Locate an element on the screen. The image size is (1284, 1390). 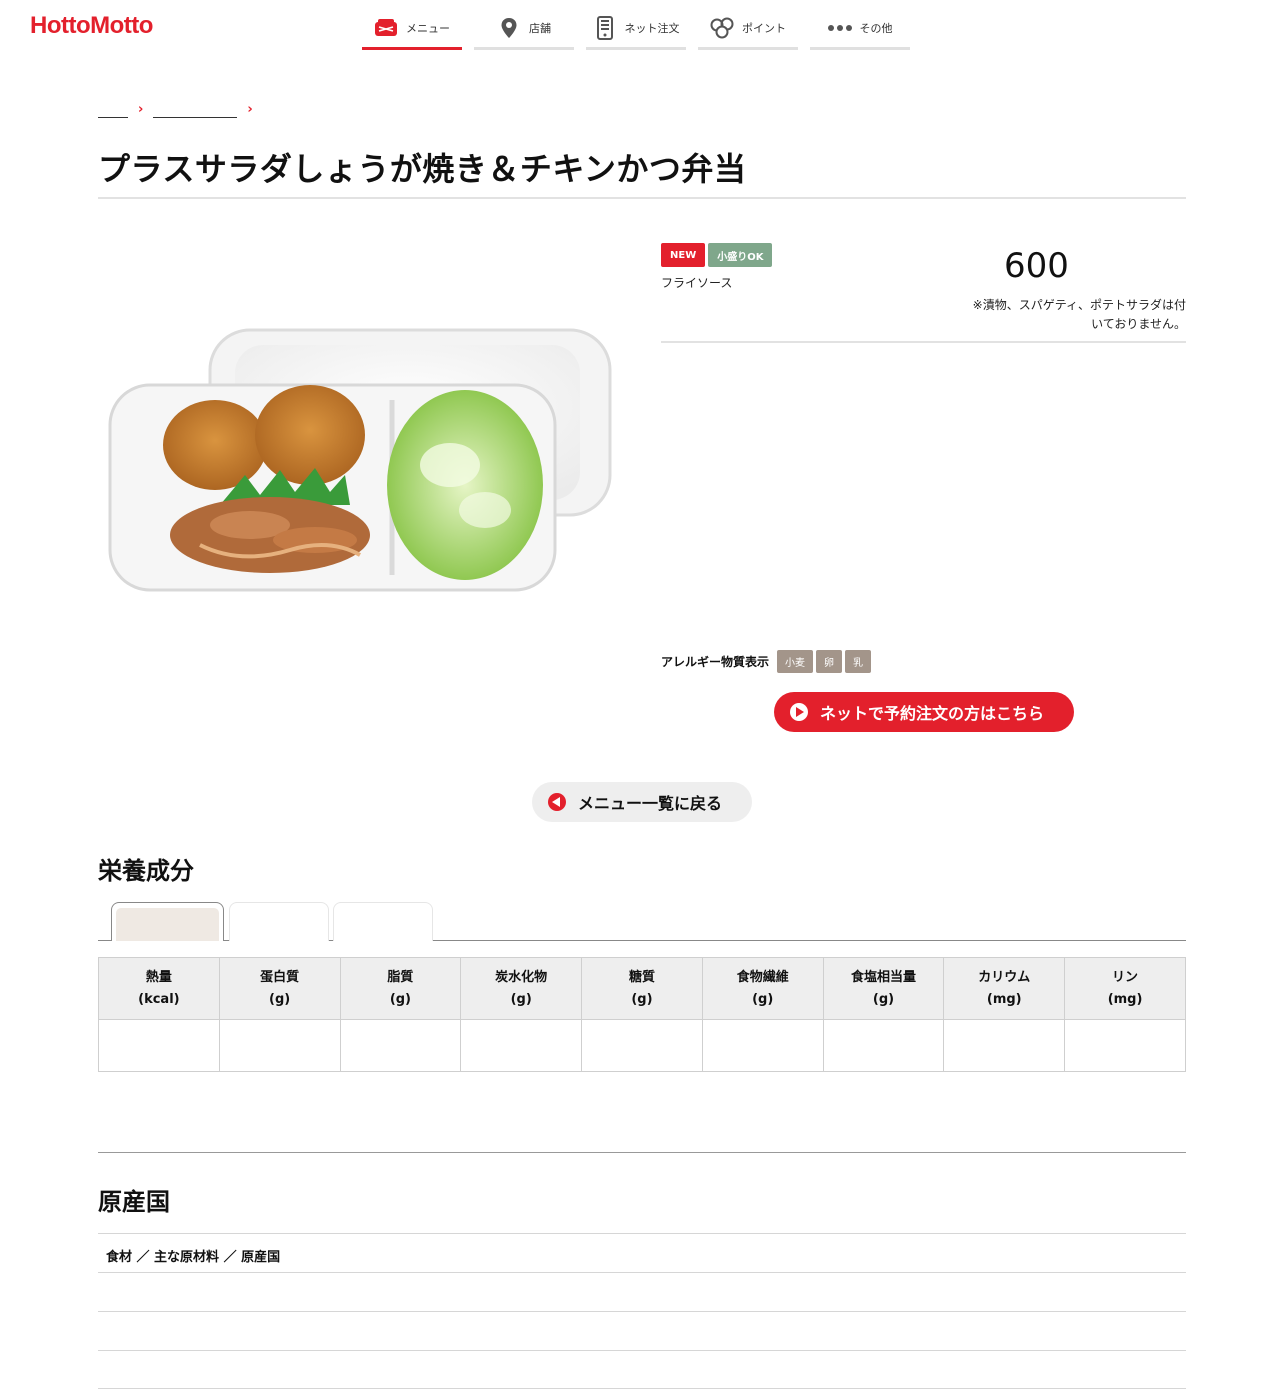
col-header: カリウム (mg) is located at coordinates (1004, 988).